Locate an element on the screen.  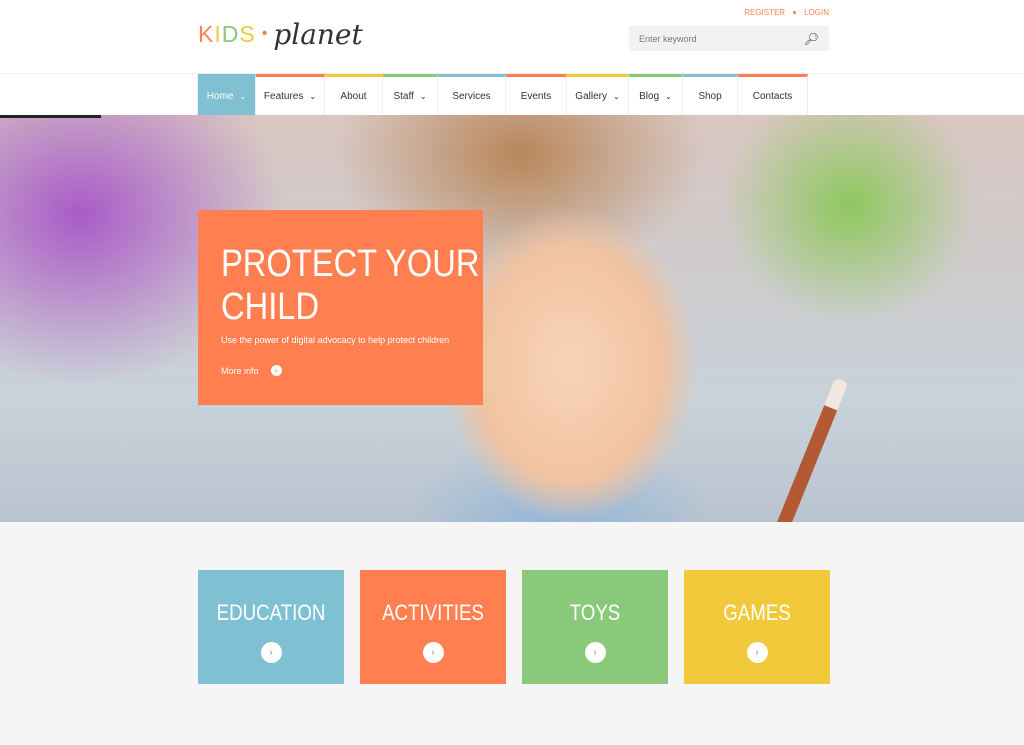
category-education: EDUCATION › is located at coordinates (271, 627).